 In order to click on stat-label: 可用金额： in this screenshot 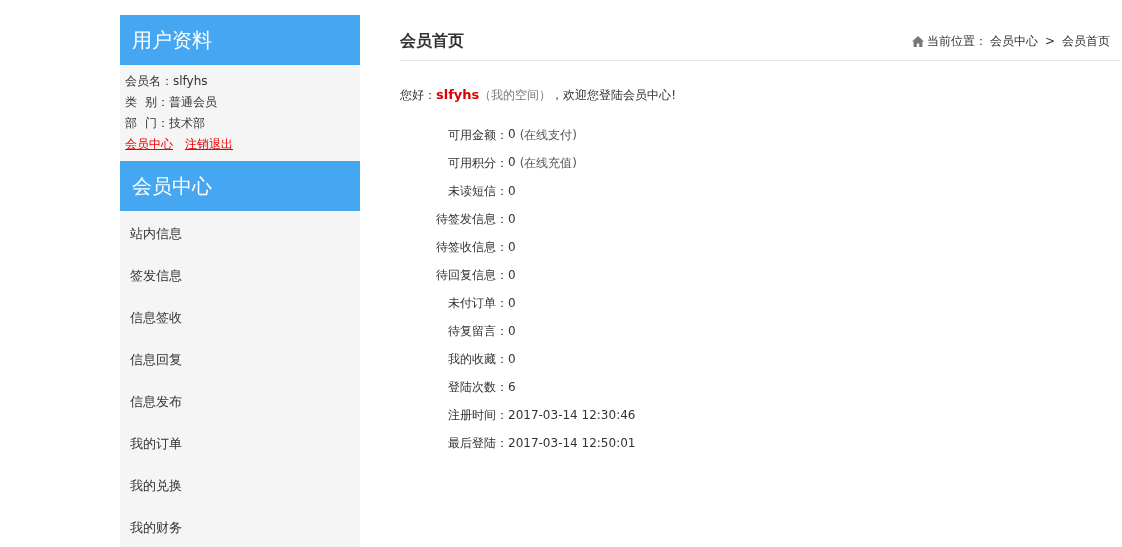, I will do `click(477, 135)`.